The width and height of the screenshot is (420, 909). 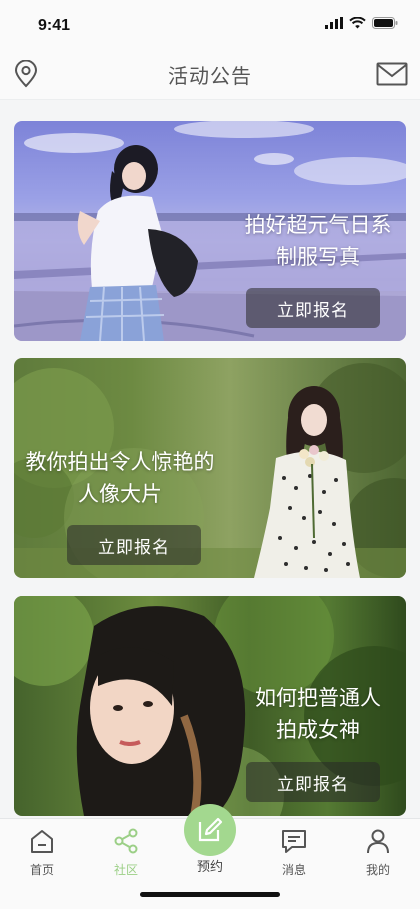 I want to click on tab-messages: 消息, so click(x=294, y=852).